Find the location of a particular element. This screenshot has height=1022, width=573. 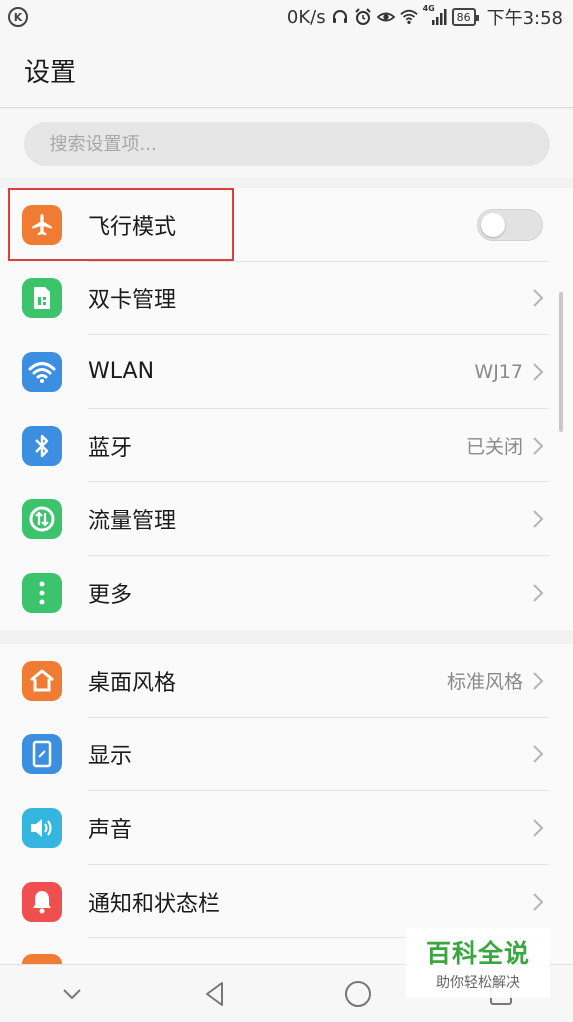

battery-icon: 86 is located at coordinates (465, 17).